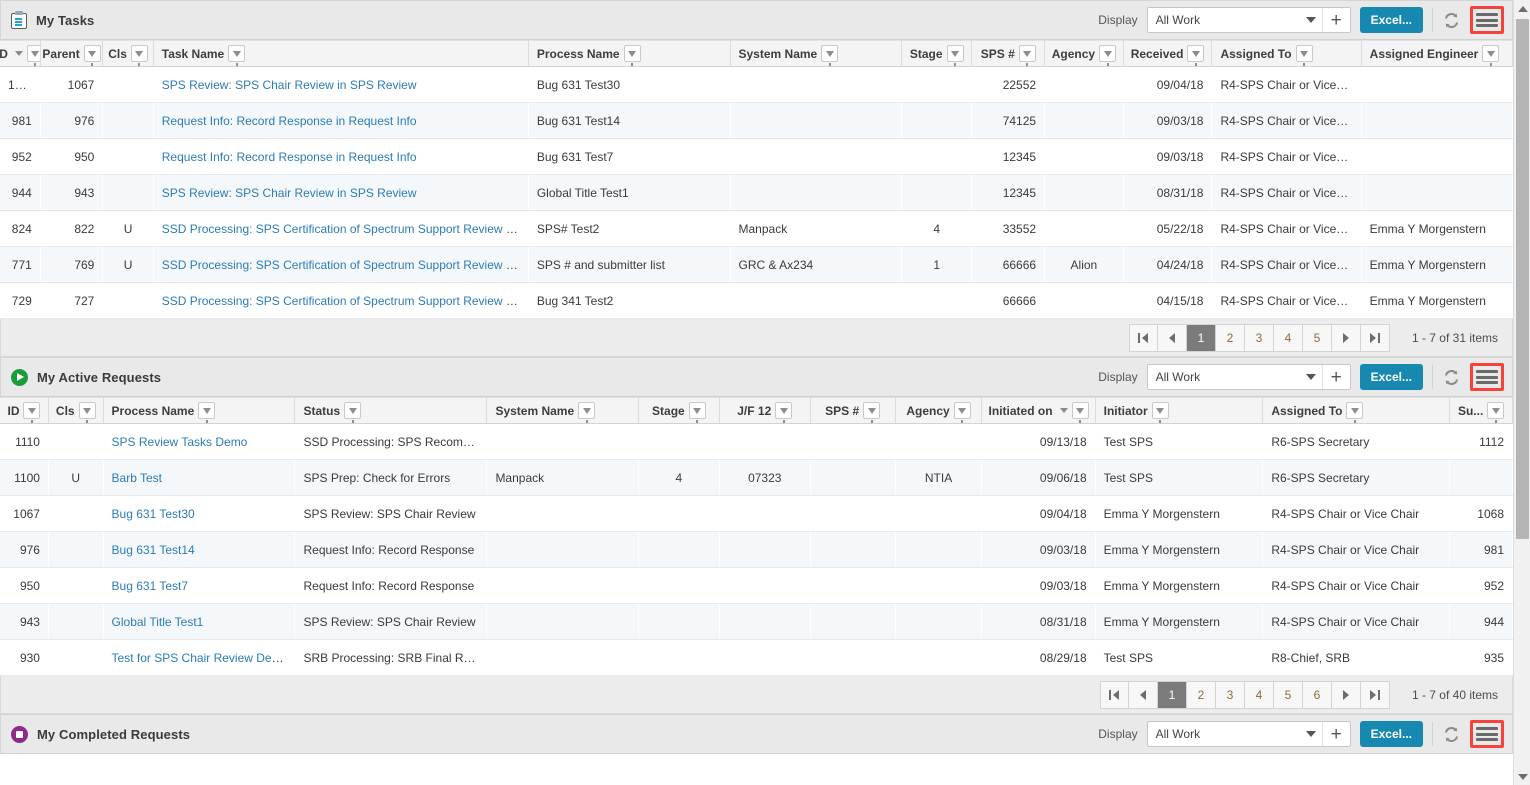  I want to click on cell-process-name: Global Title Test1, so click(199, 621).